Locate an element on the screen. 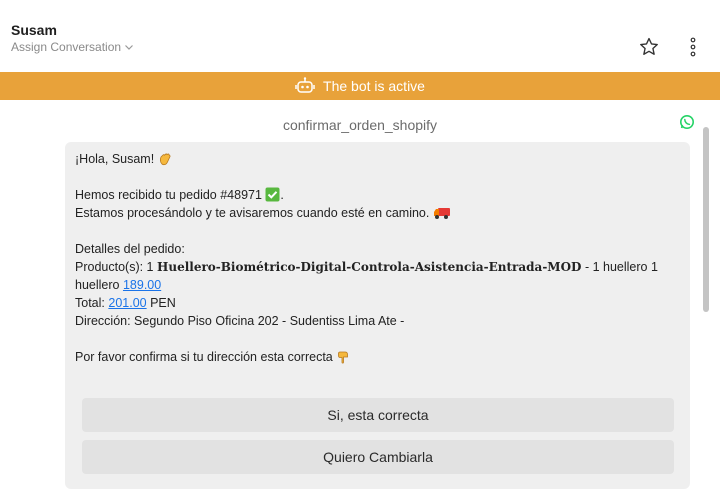 The width and height of the screenshot is (720, 491). greeting-line: ¡Hola, Susam! is located at coordinates (375, 159).